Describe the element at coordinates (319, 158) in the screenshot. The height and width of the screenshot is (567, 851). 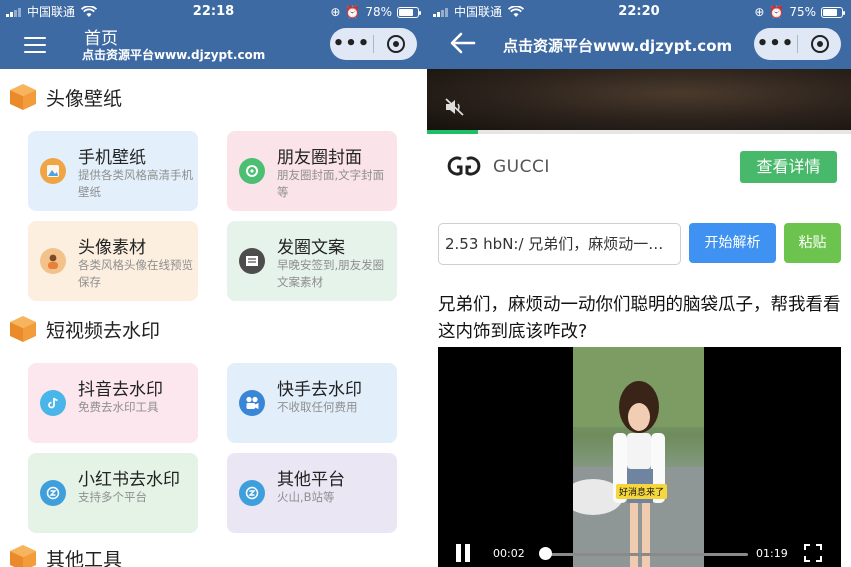
I see `card-title: 朋友圈封面` at that location.